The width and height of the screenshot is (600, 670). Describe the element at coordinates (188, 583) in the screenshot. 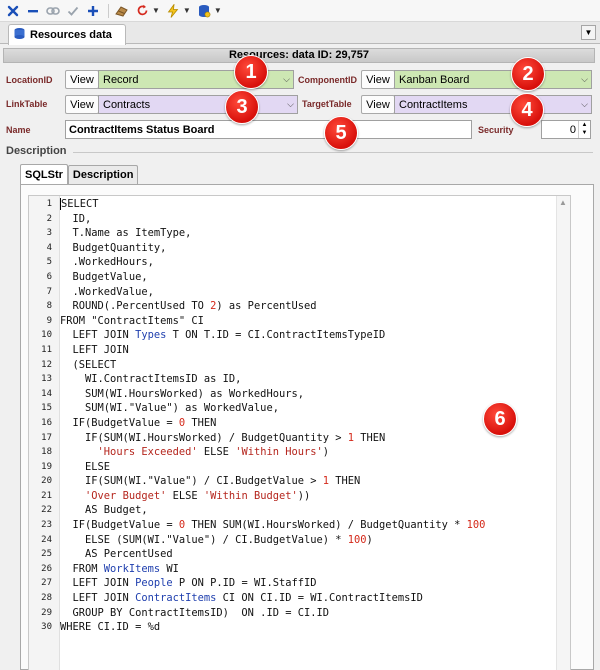

I see `code-text: LEFT JOIN People P ON P.ID = WI.StaffID` at that location.